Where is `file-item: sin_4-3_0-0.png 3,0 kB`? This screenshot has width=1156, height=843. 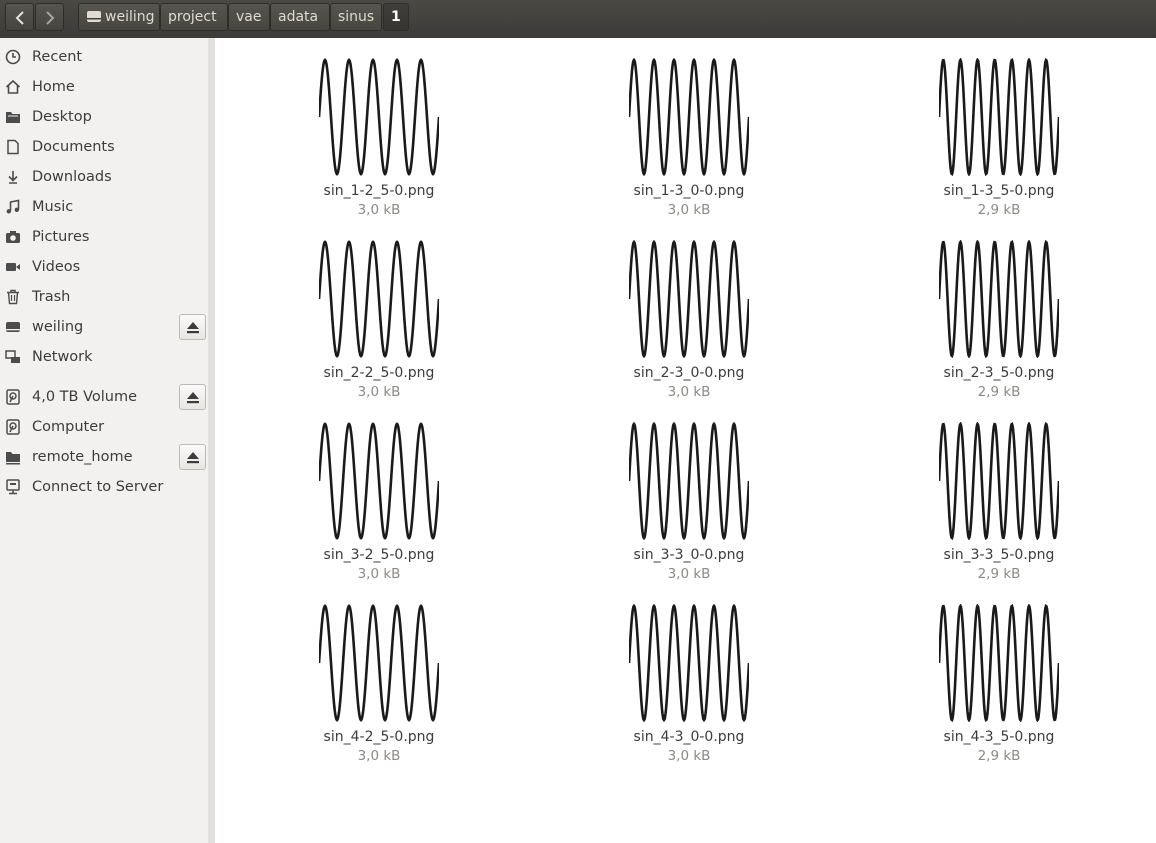
file-item: sin_4-3_0-0.png 3,0 kB is located at coordinates (689, 674).